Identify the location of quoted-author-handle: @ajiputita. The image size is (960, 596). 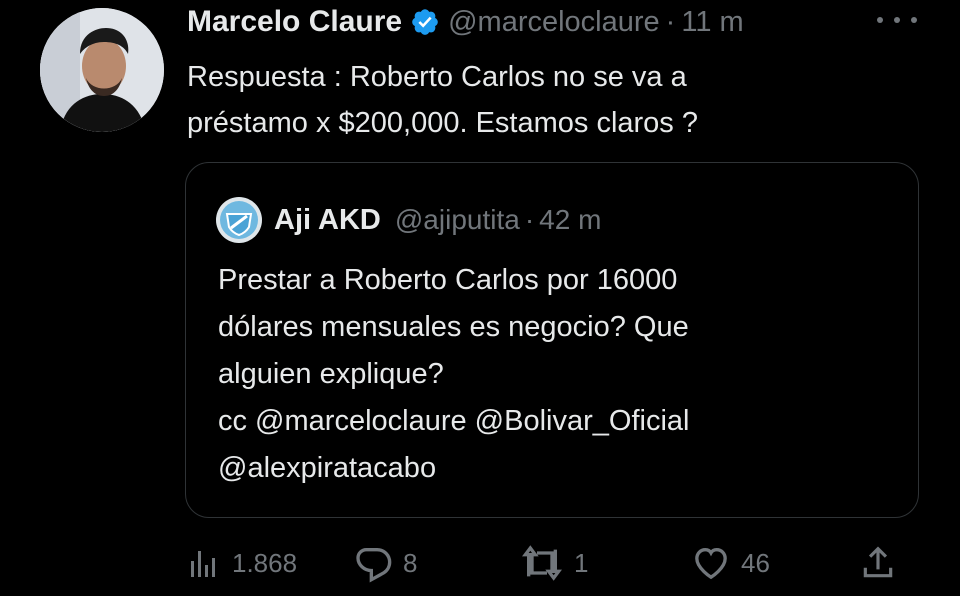
(457, 220).